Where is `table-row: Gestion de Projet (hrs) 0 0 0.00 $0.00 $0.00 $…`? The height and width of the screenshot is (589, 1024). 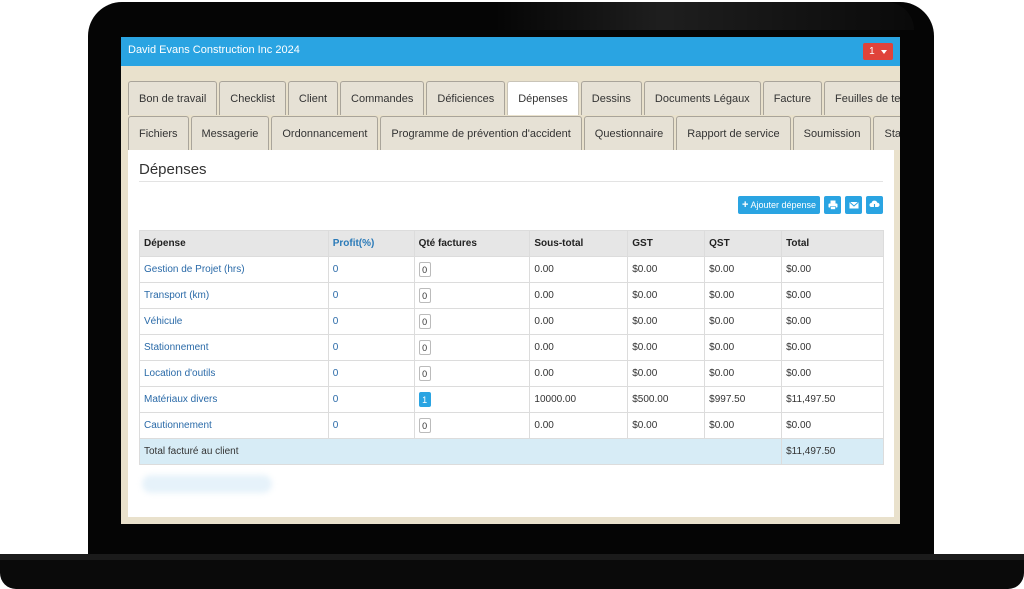 table-row: Gestion de Projet (hrs) 0 0 0.00 $0.00 $0.00 $… is located at coordinates (511, 269).